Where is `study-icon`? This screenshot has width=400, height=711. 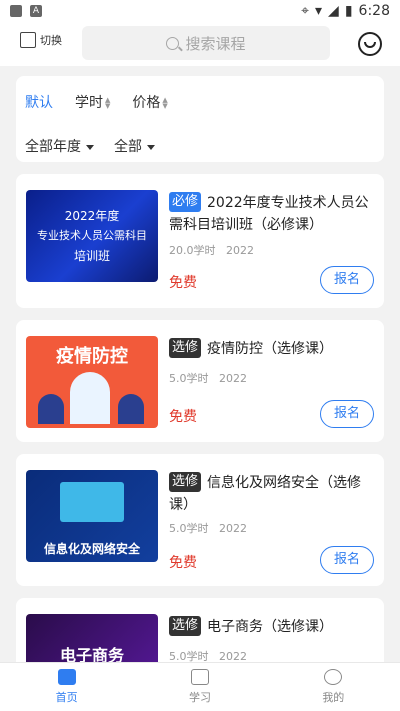
study-icon is located at coordinates (199, 677).